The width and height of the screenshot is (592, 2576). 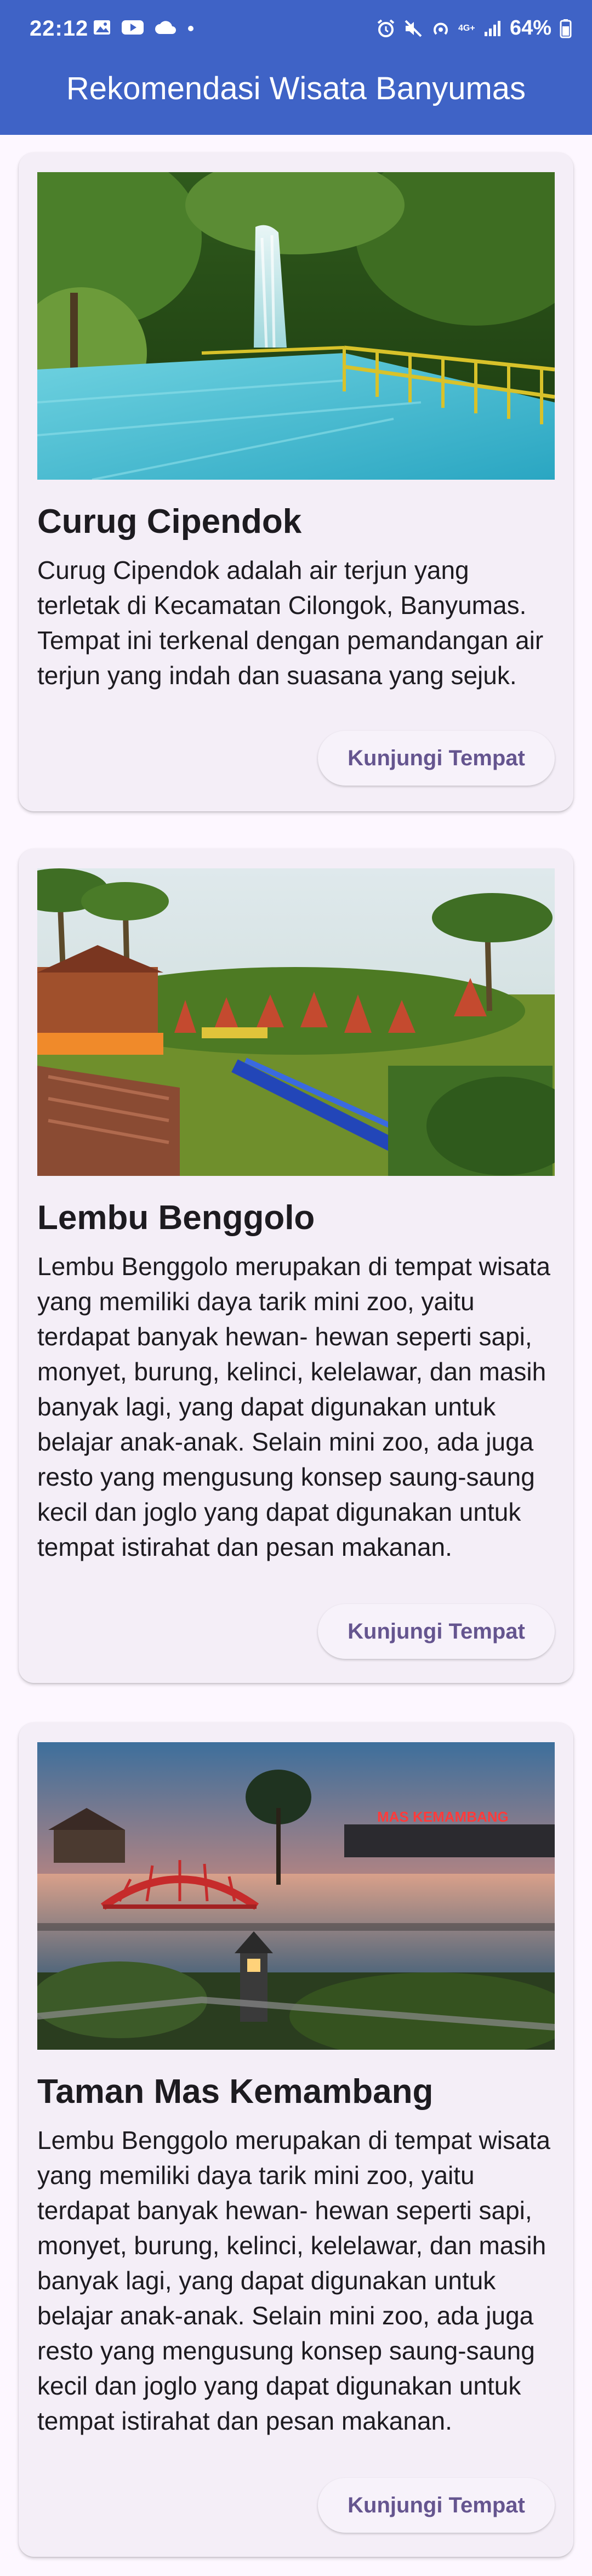 What do you see at coordinates (102, 27) in the screenshot?
I see `image-icon` at bounding box center [102, 27].